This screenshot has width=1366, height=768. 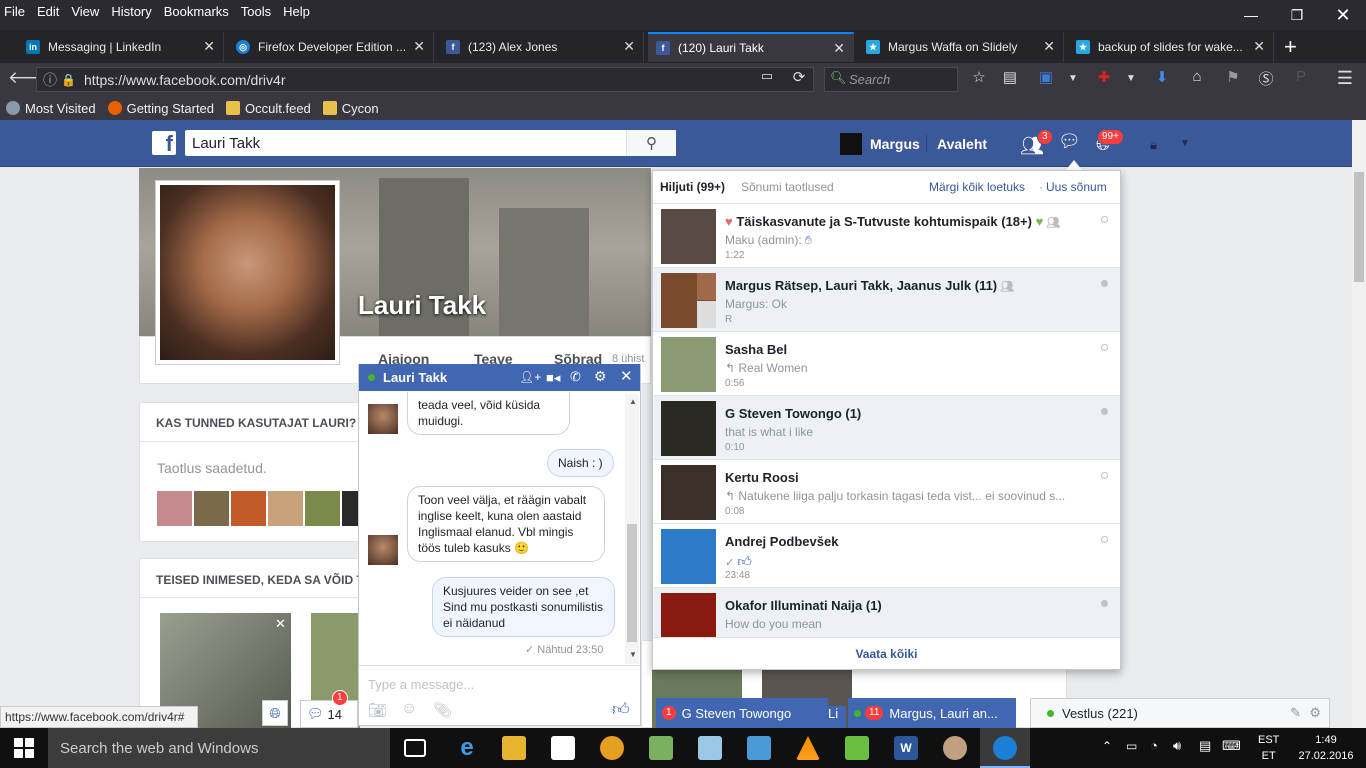 I want to click on task-view-icon, so click(x=415, y=748).